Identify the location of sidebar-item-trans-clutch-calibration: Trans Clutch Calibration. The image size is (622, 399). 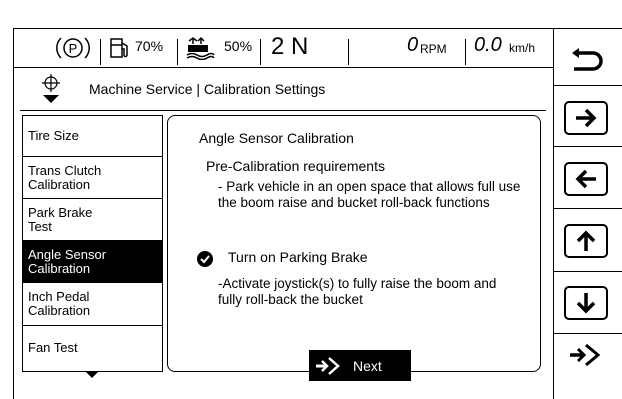
(92, 178).